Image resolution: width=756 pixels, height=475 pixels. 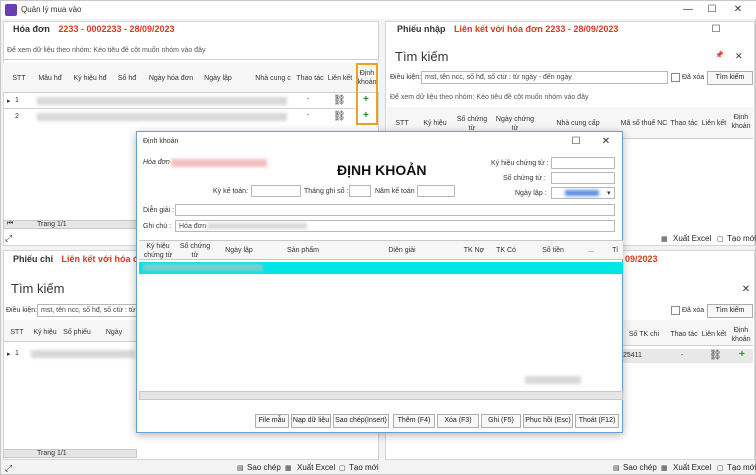 What do you see at coordinates (116, 29) in the screenshot?
I see `invoice-header-link: 2233 - 0002233 - 28/09/2023` at bounding box center [116, 29].